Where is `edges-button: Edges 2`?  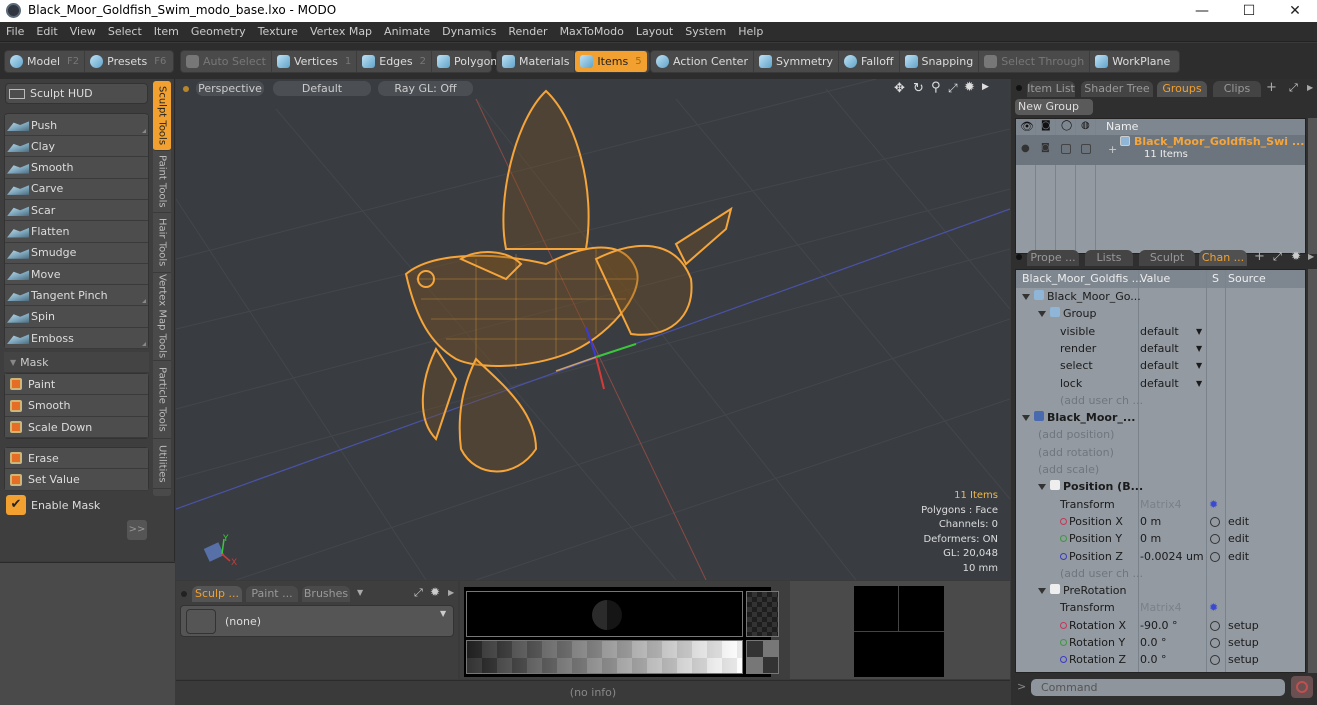 edges-button: Edges 2 is located at coordinates (395, 61).